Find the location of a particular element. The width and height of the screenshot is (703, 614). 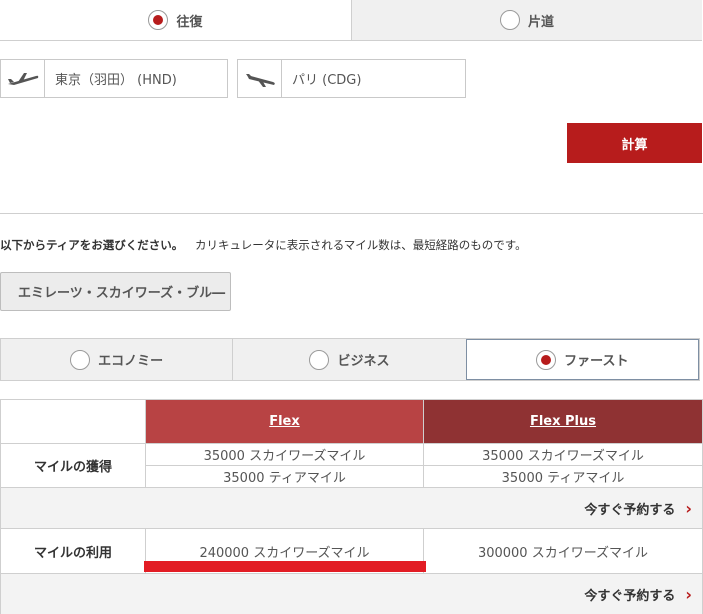

fare-header-row: Flex Flex Plus is located at coordinates (351, 421).